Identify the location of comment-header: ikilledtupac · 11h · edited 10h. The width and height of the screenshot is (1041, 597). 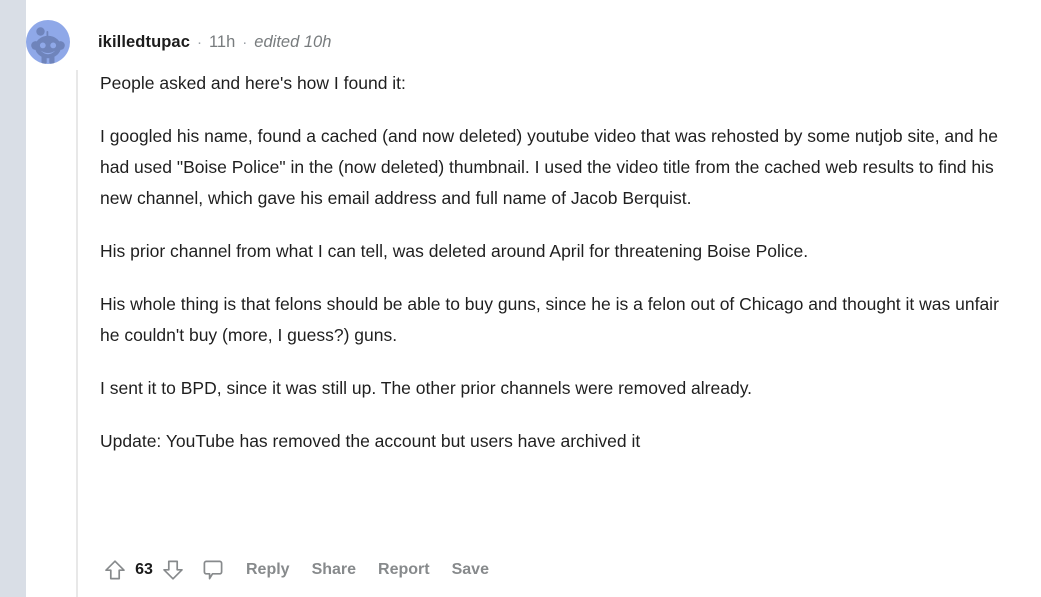
(178, 42).